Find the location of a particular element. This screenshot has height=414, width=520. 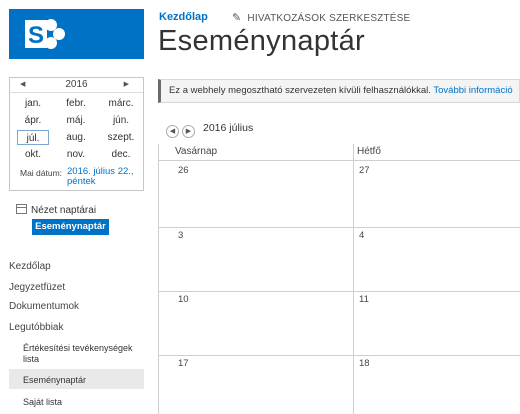

arrow-right-icon: ▶ is located at coordinates (188, 131).